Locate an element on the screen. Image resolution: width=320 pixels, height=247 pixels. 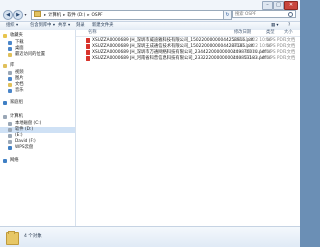
details-pane: 4 个对象 is located at coordinates (150, 236).